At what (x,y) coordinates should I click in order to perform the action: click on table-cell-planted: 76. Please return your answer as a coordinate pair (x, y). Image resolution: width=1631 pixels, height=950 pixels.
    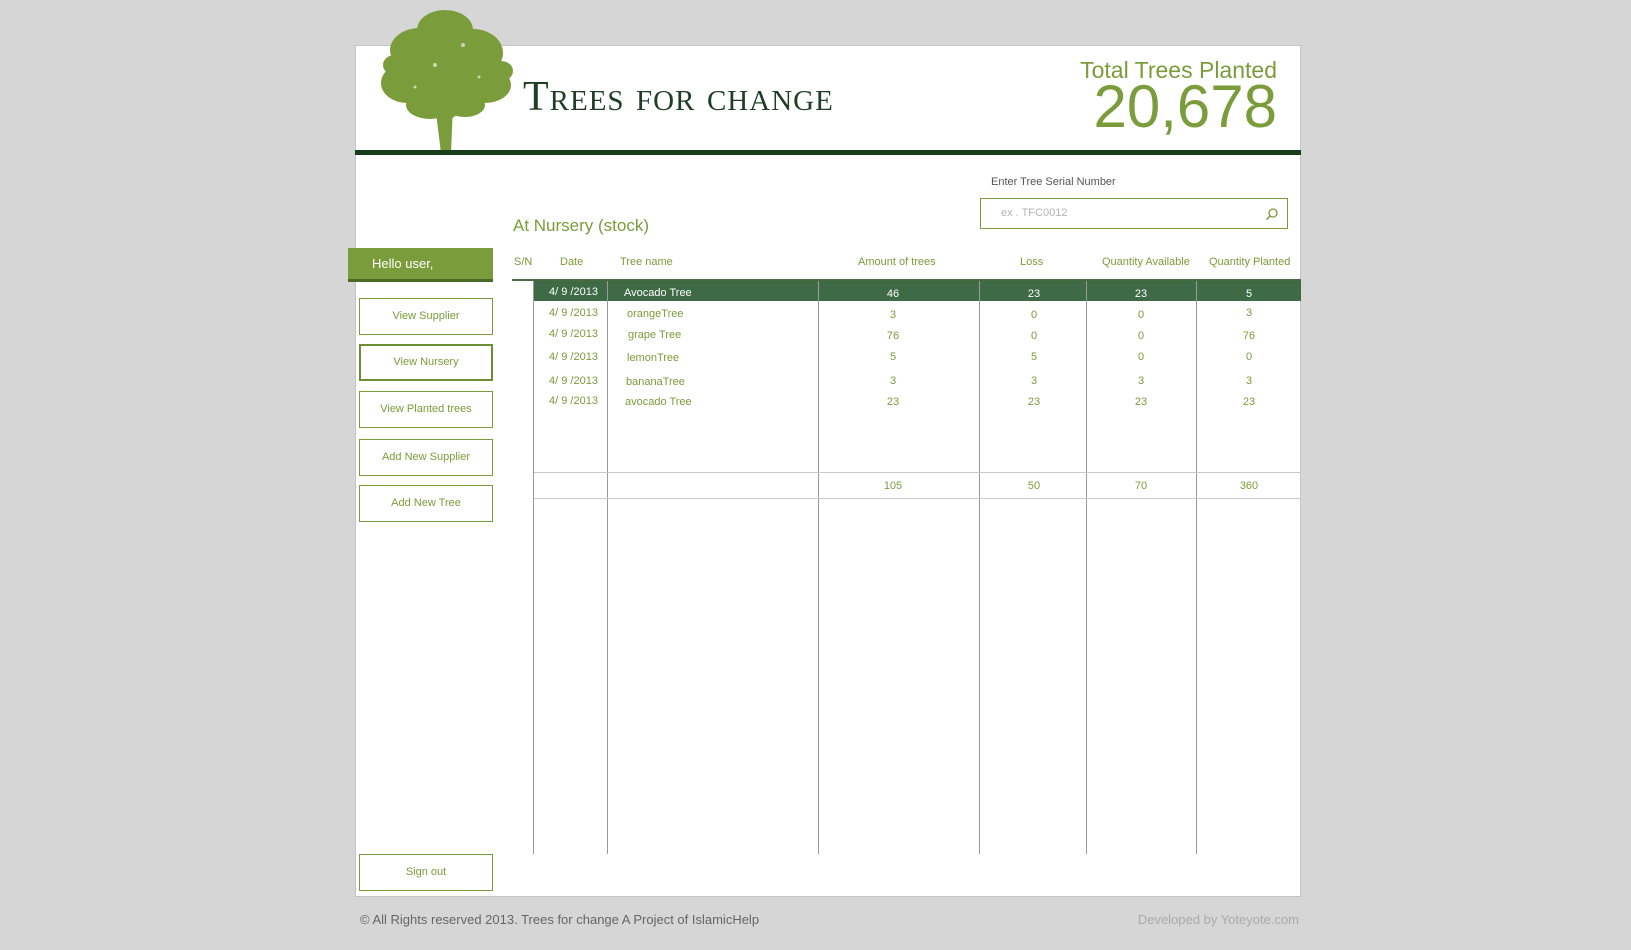
    Looking at the image, I should click on (1249, 336).